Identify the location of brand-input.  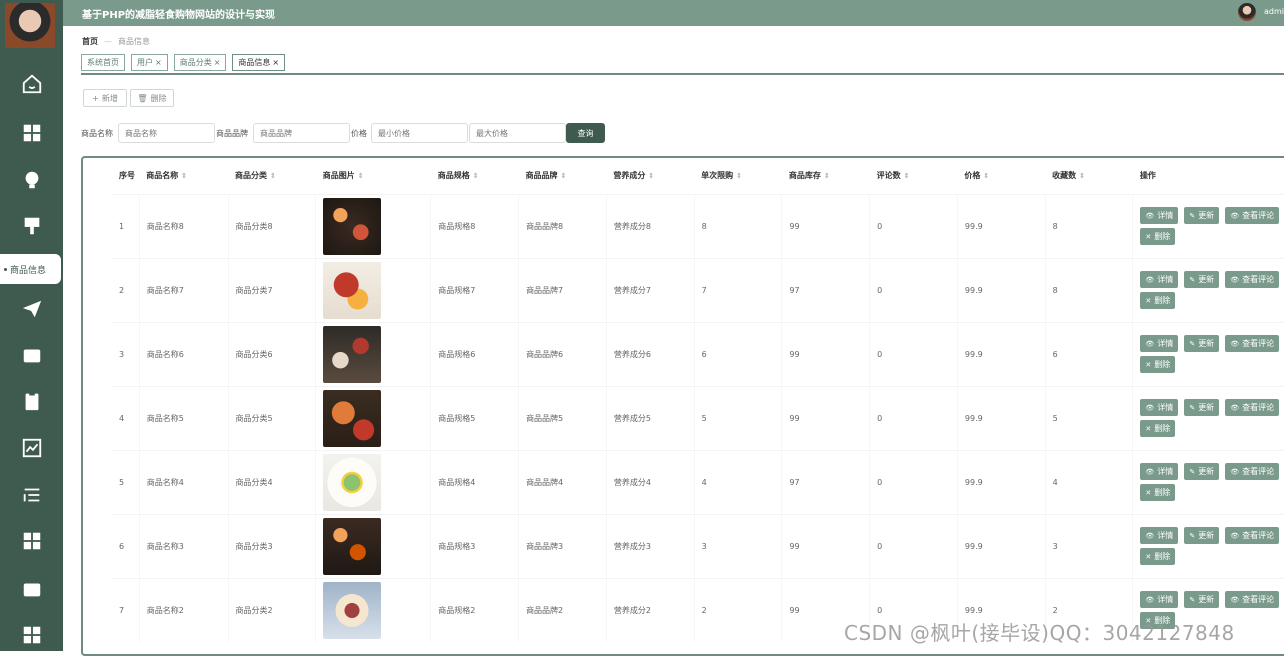
(301, 133).